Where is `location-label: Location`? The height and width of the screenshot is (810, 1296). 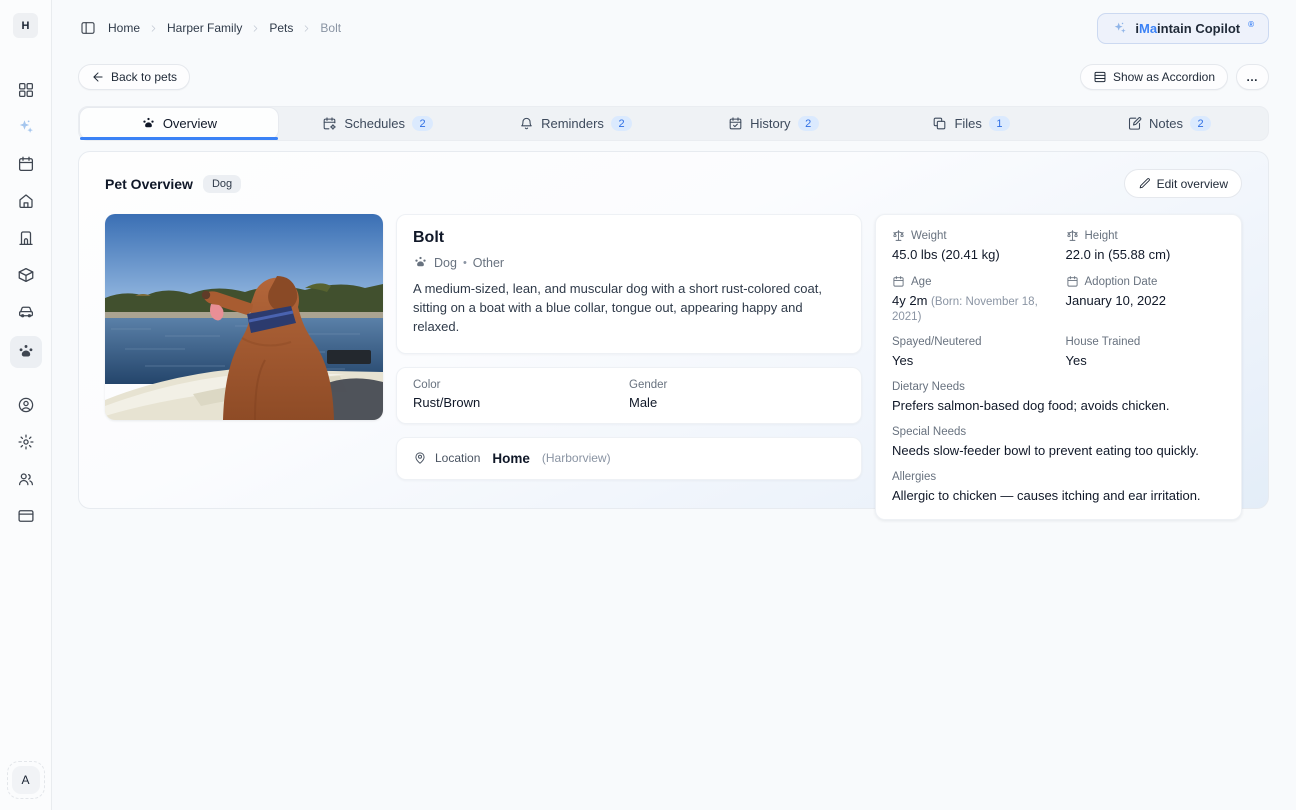 location-label: Location is located at coordinates (458, 458).